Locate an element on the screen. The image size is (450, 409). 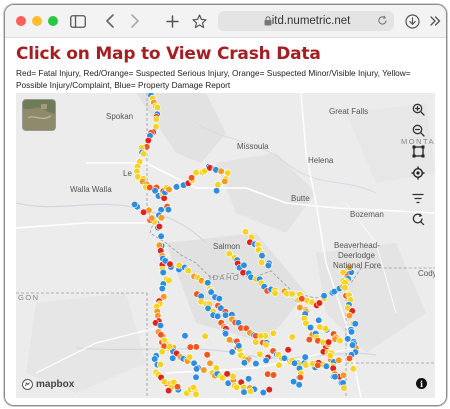
zoom-out-button is located at coordinates (418, 130).